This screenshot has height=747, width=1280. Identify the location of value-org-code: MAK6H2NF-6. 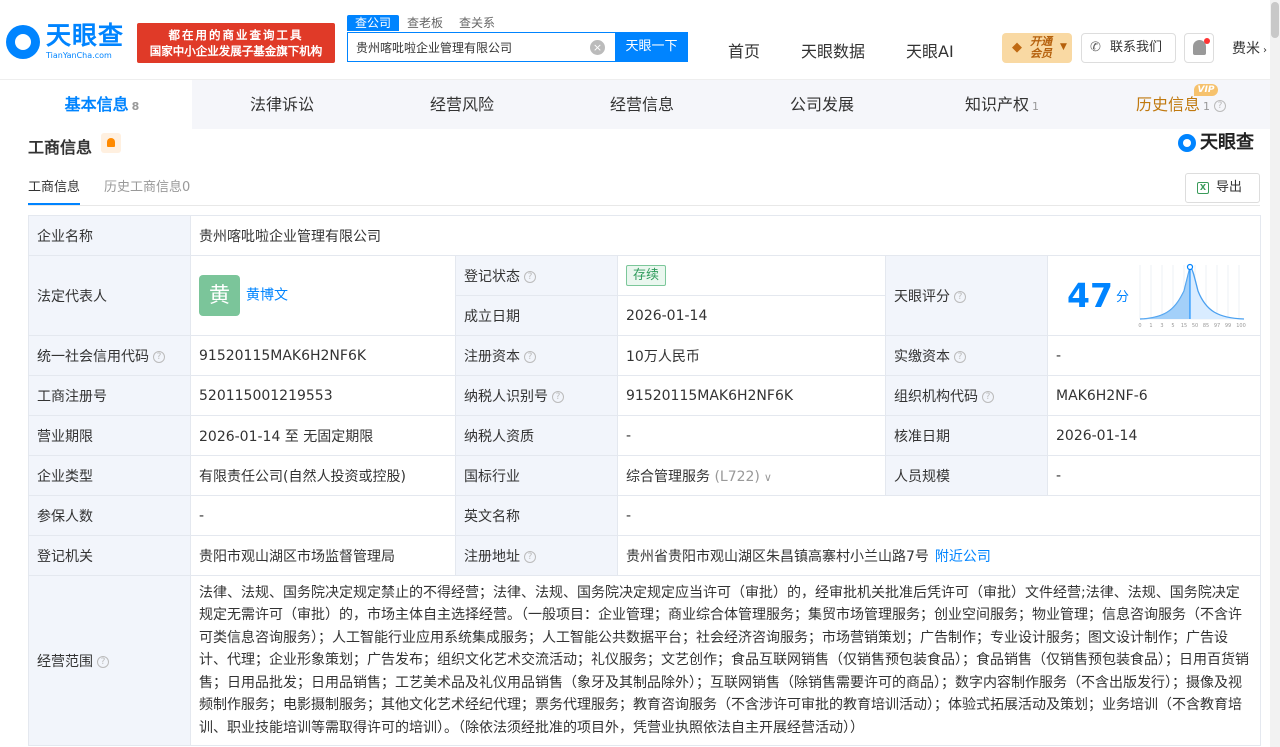
(1154, 395).